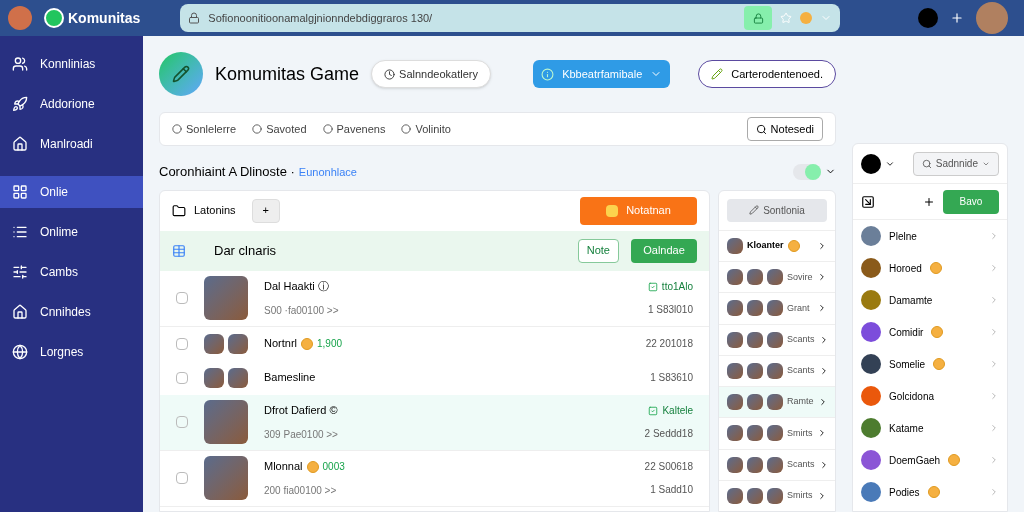 The image size is (1024, 512). I want to click on row-meta: 1 S83l010, so click(670, 310).